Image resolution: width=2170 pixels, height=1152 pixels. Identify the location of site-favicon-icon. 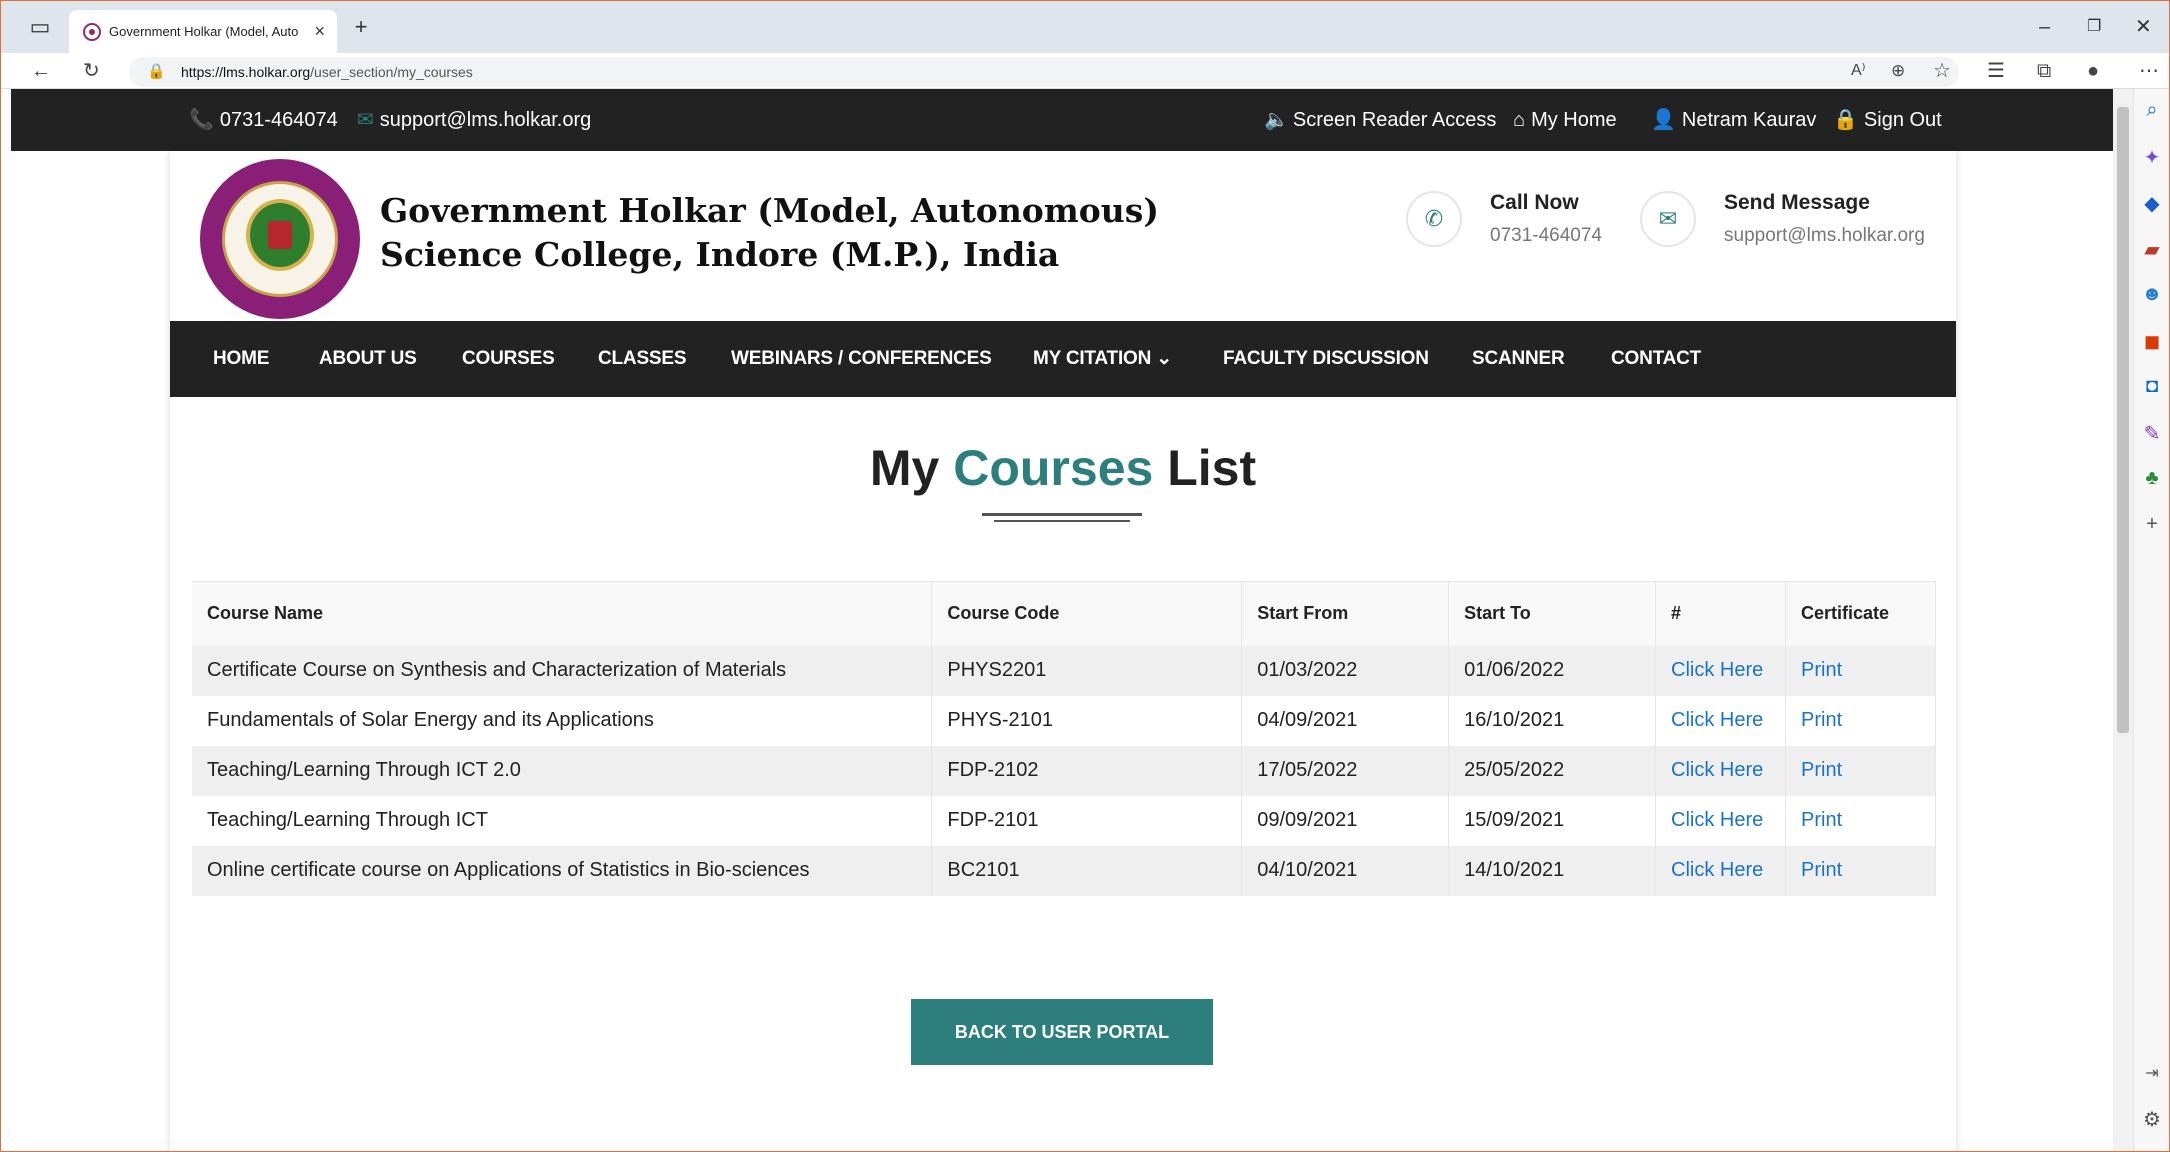
(92, 32).